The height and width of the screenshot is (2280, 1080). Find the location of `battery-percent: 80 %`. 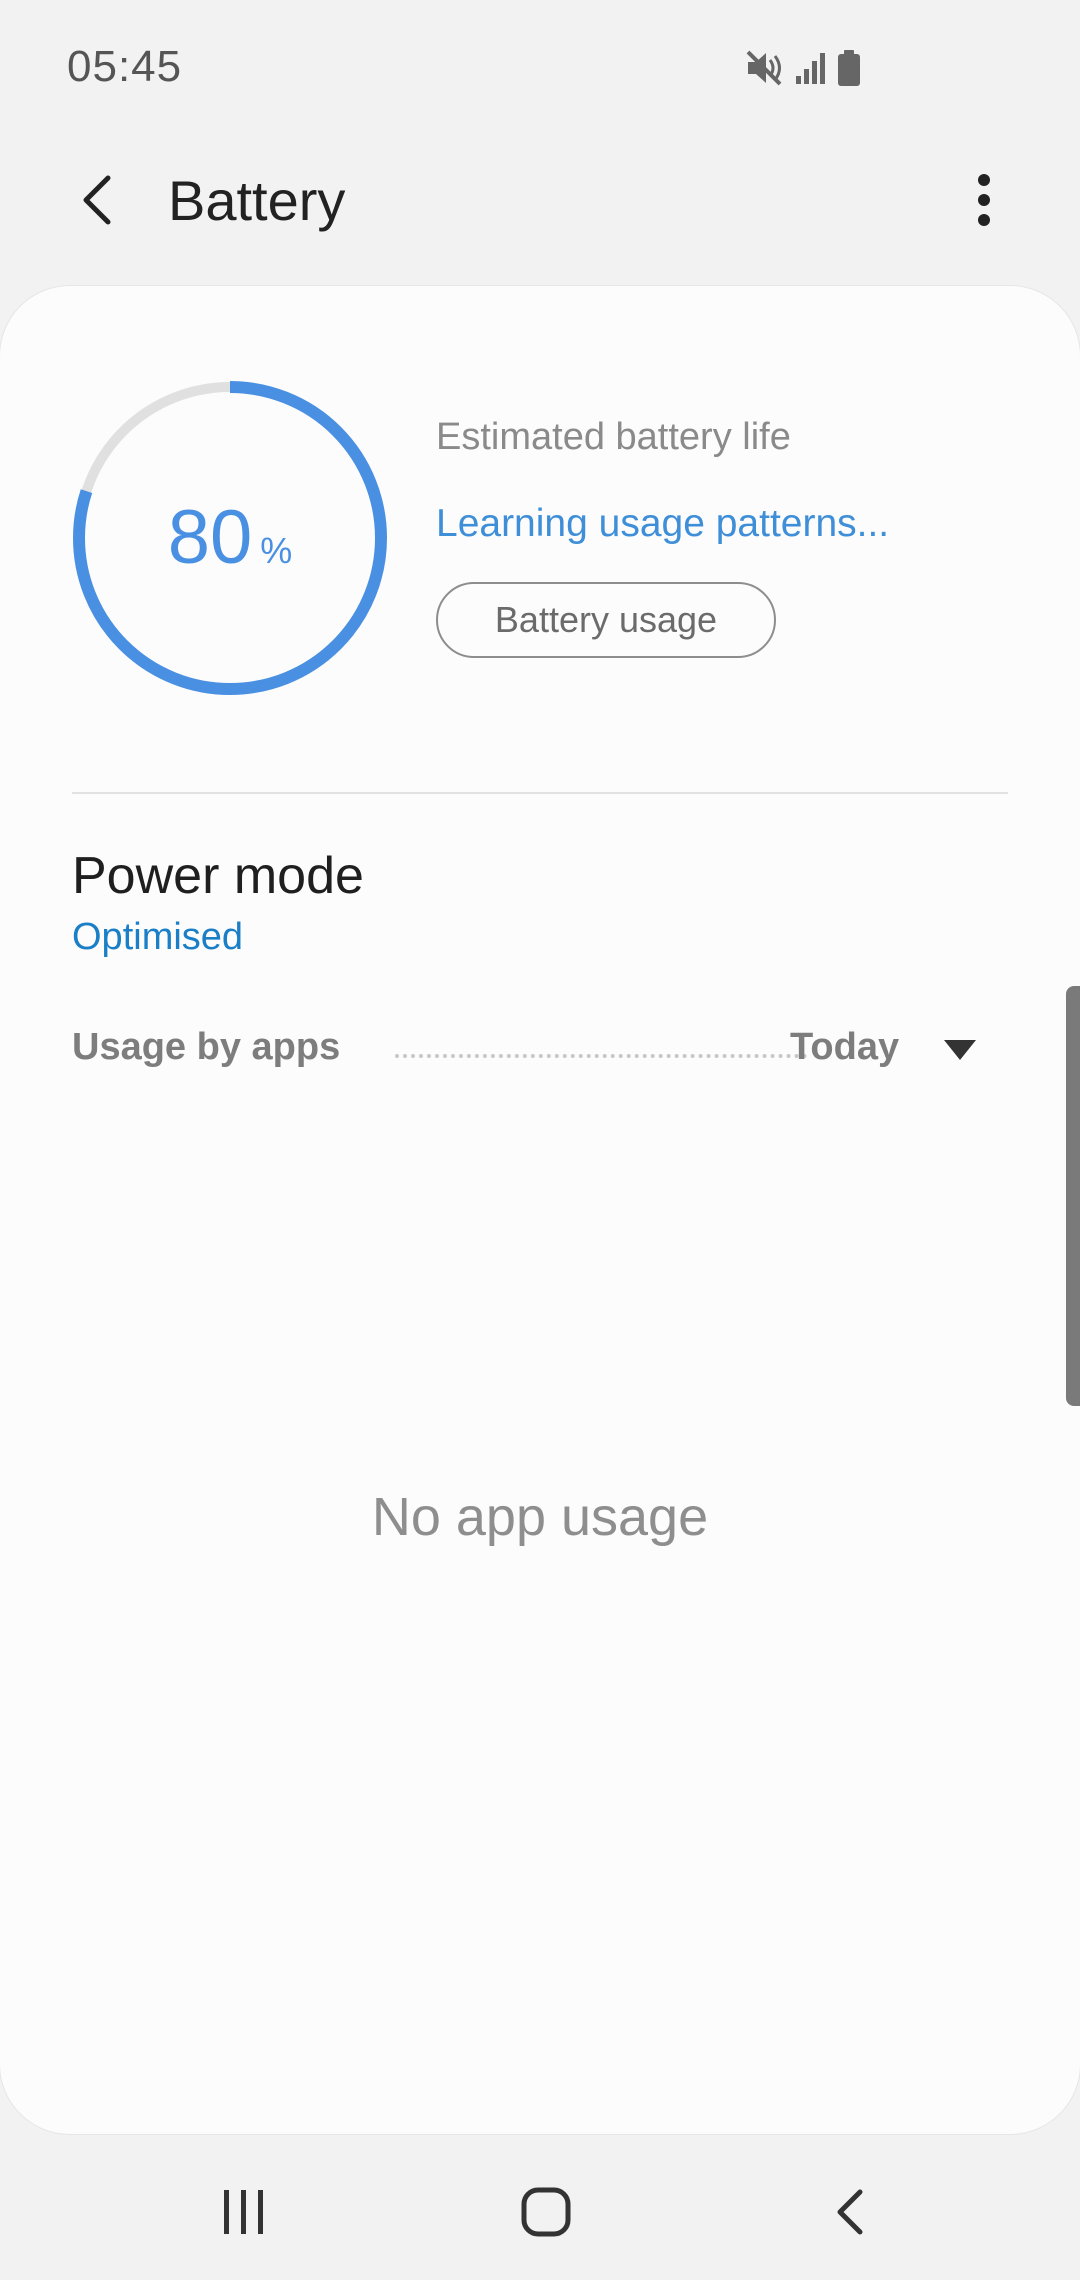

battery-percent: 80 % is located at coordinates (230, 538).